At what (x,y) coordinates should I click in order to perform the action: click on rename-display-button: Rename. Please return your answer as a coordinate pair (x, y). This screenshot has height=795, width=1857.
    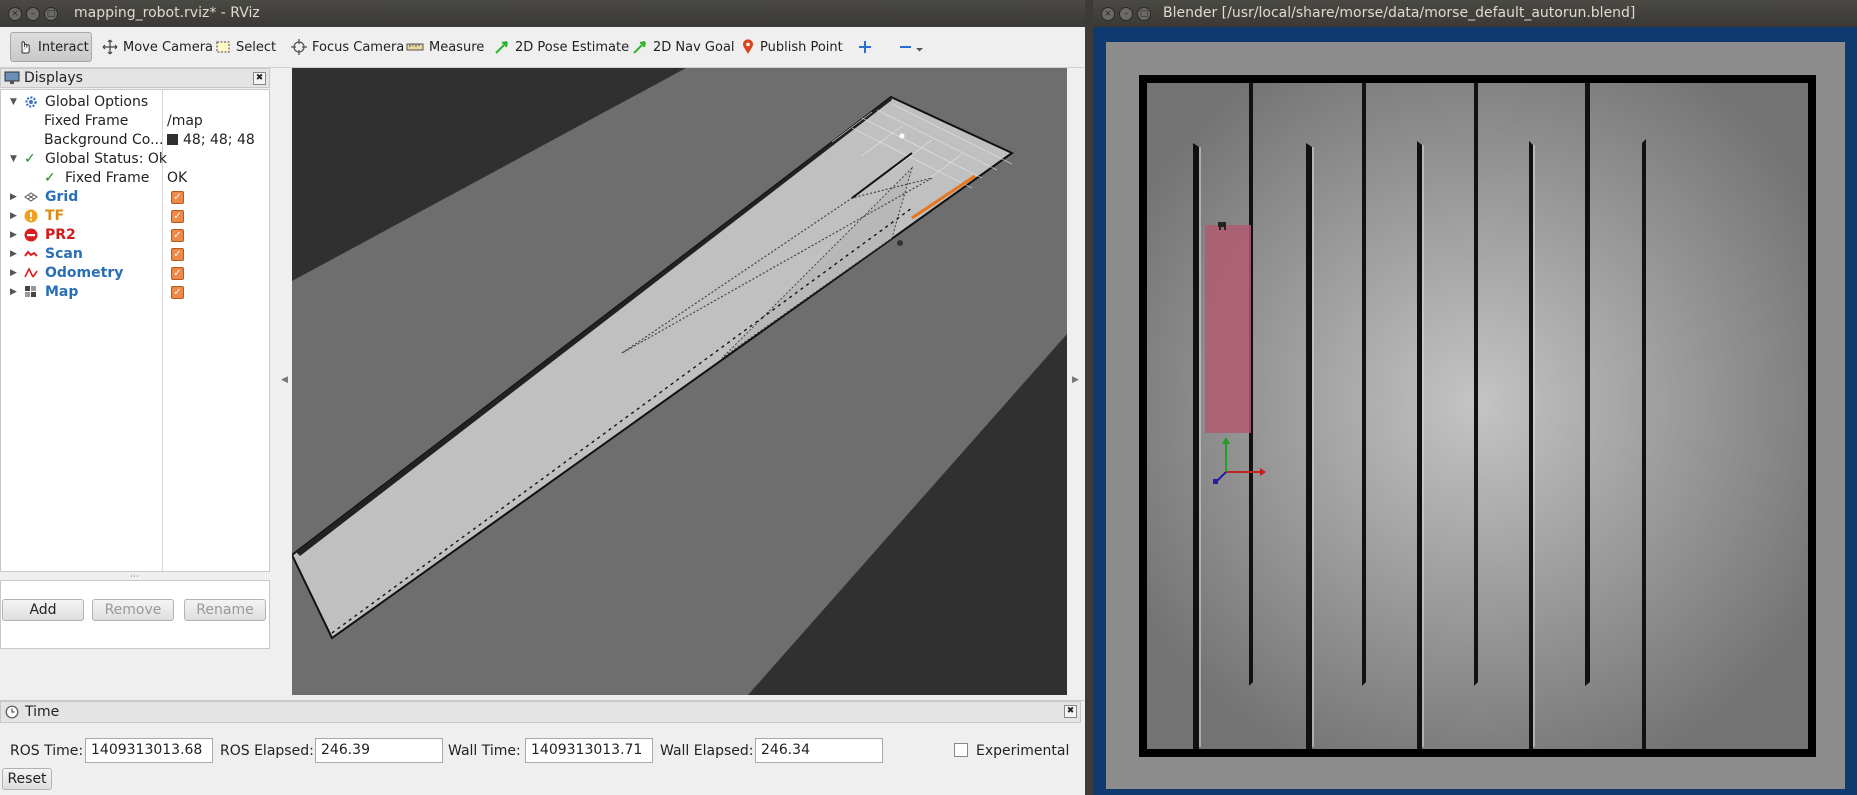
    Looking at the image, I should click on (225, 610).